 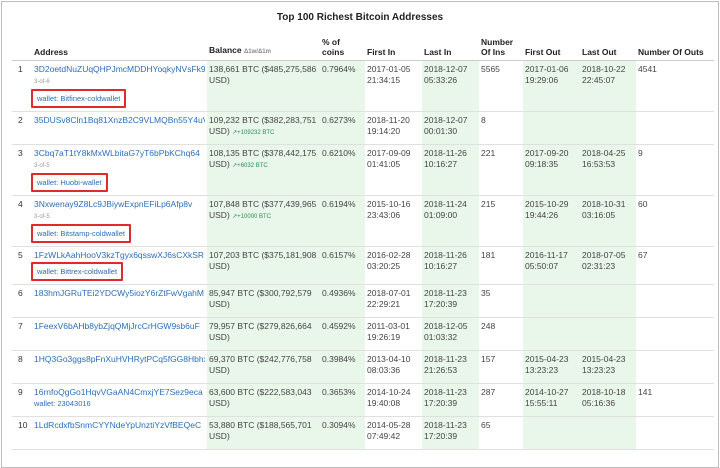 I want to click on first-in-time: 19:40:08, so click(x=384, y=403).